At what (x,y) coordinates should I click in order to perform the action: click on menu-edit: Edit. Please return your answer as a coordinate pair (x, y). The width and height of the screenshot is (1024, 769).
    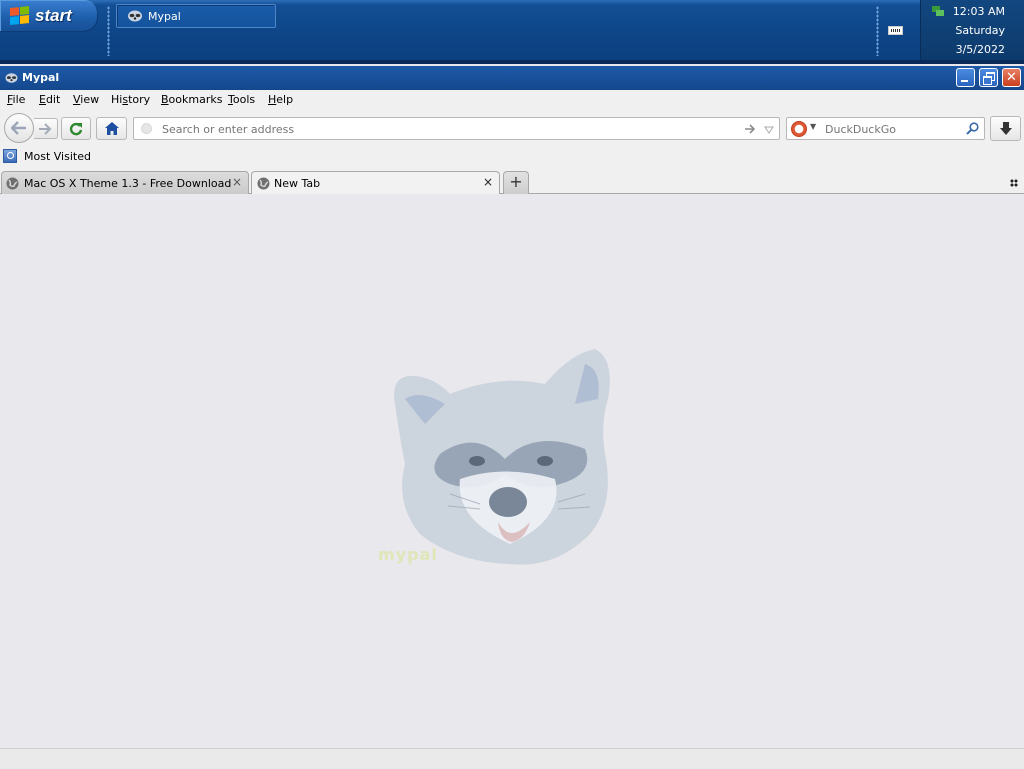
    Looking at the image, I should click on (49, 99).